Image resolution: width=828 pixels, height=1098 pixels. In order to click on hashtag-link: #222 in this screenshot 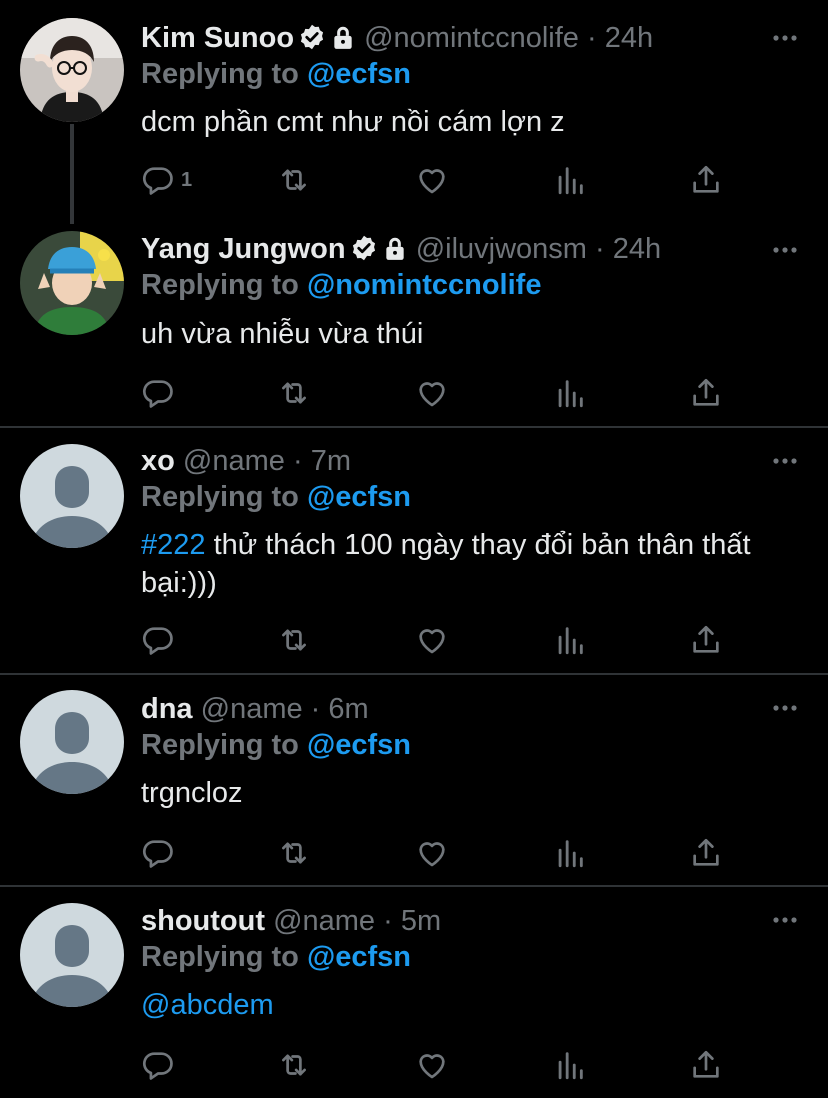, I will do `click(173, 545)`.